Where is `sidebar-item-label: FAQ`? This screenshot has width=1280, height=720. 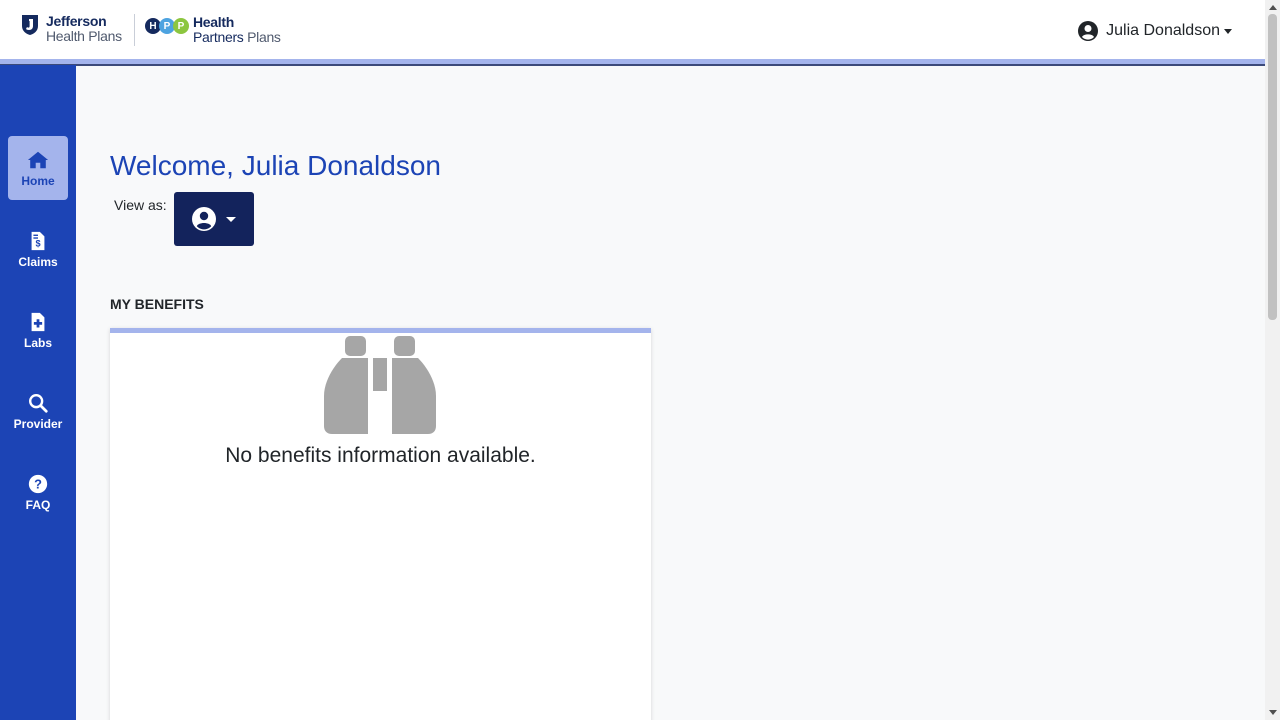
sidebar-item-label: FAQ is located at coordinates (38, 504).